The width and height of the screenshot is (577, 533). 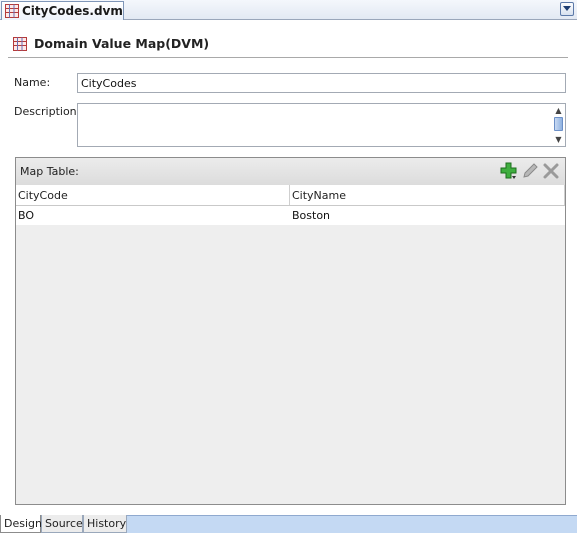 I want to click on editor-header: Domain Value Map(DVM), so click(x=111, y=43).